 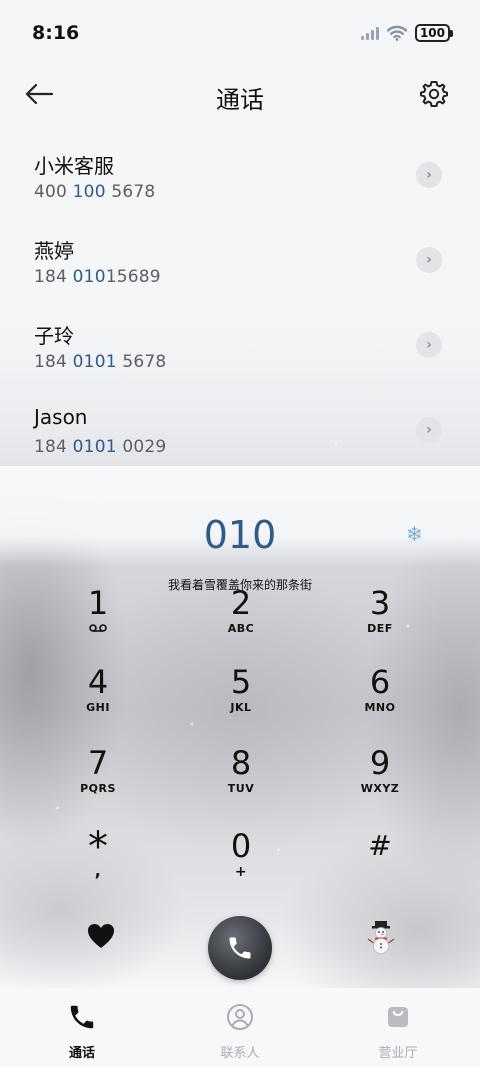 What do you see at coordinates (369, 33) in the screenshot?
I see `signal-icon` at bounding box center [369, 33].